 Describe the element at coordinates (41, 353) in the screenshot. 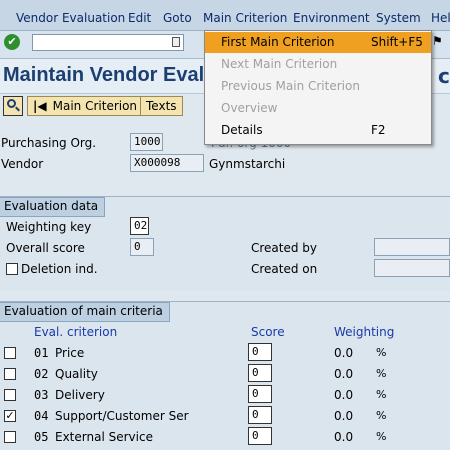

I see `criterion-number: 01` at that location.